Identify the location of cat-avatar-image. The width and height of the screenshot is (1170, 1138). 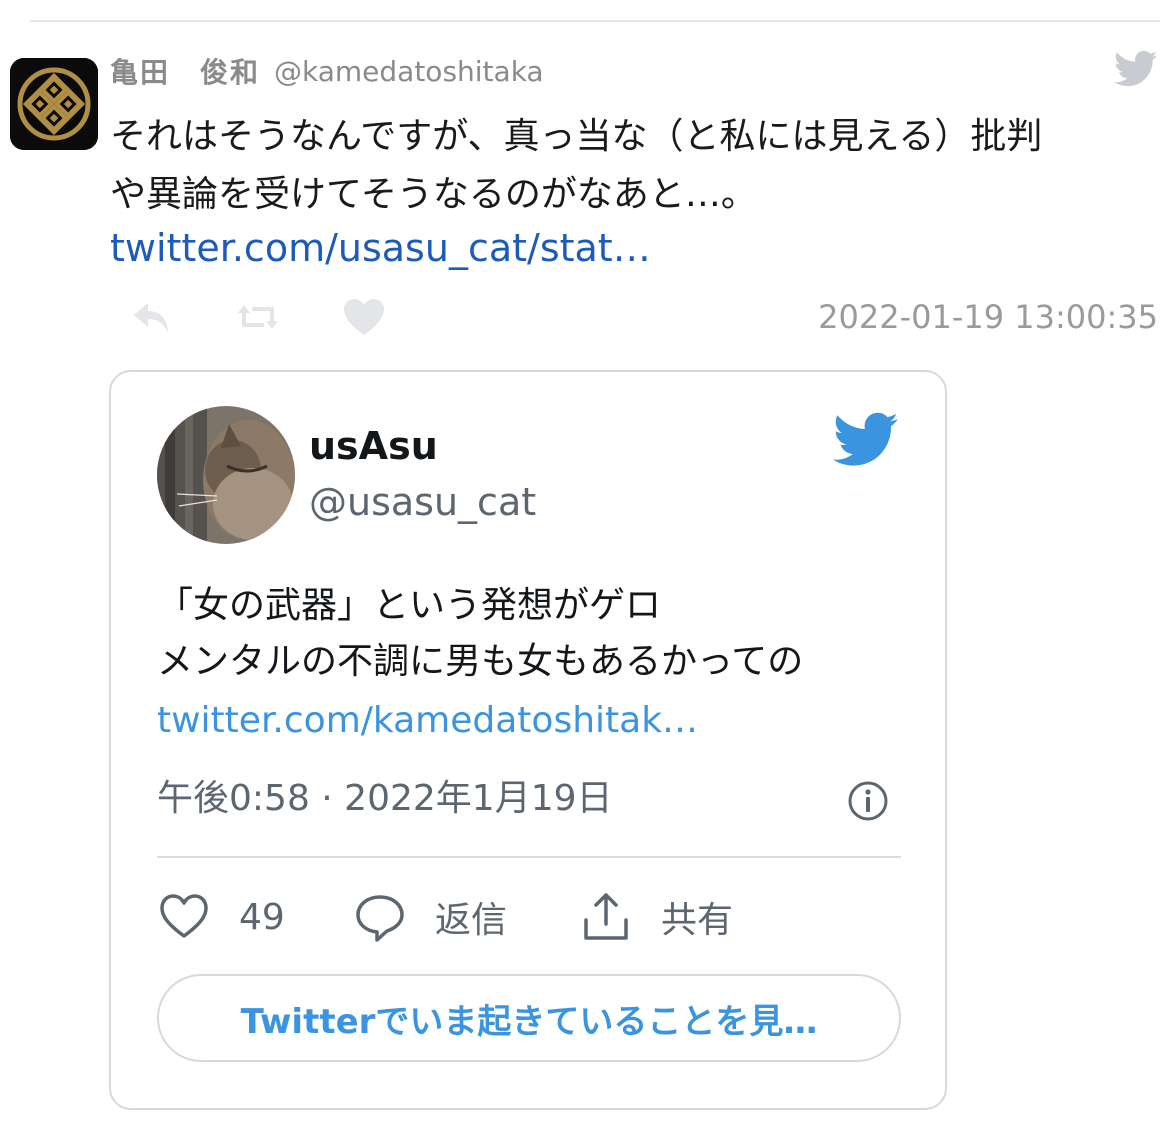
(226, 475).